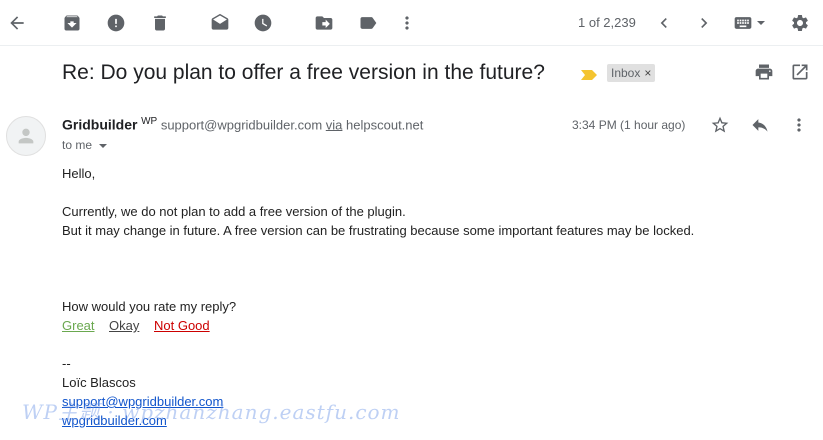 This screenshot has width=823, height=440. I want to click on remove-label-icon: ×, so click(647, 73).